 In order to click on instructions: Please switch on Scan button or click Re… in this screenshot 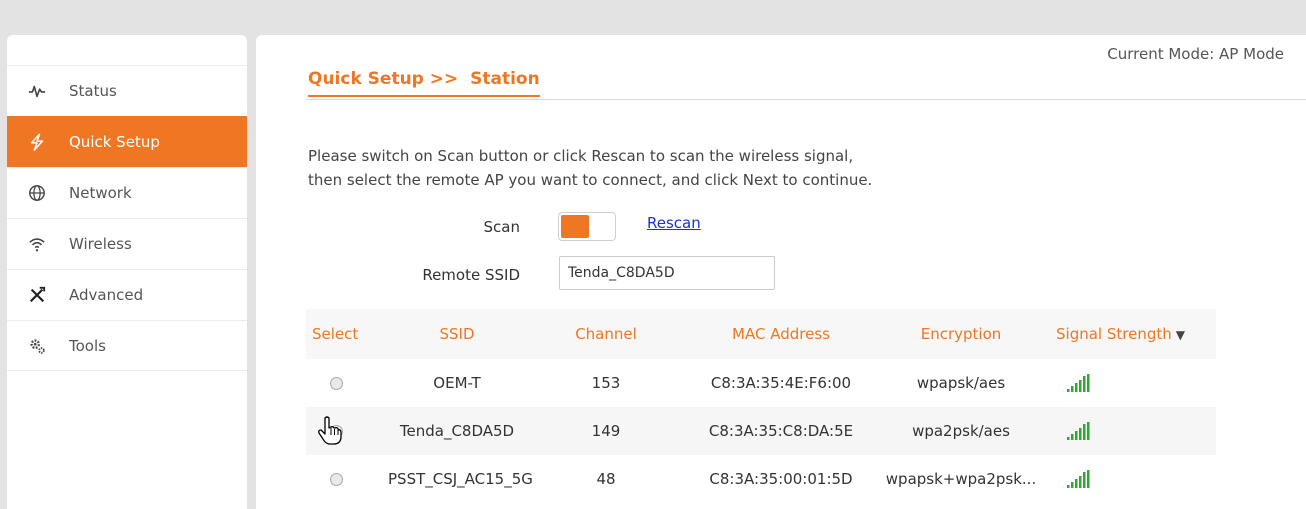, I will do `click(590, 168)`.